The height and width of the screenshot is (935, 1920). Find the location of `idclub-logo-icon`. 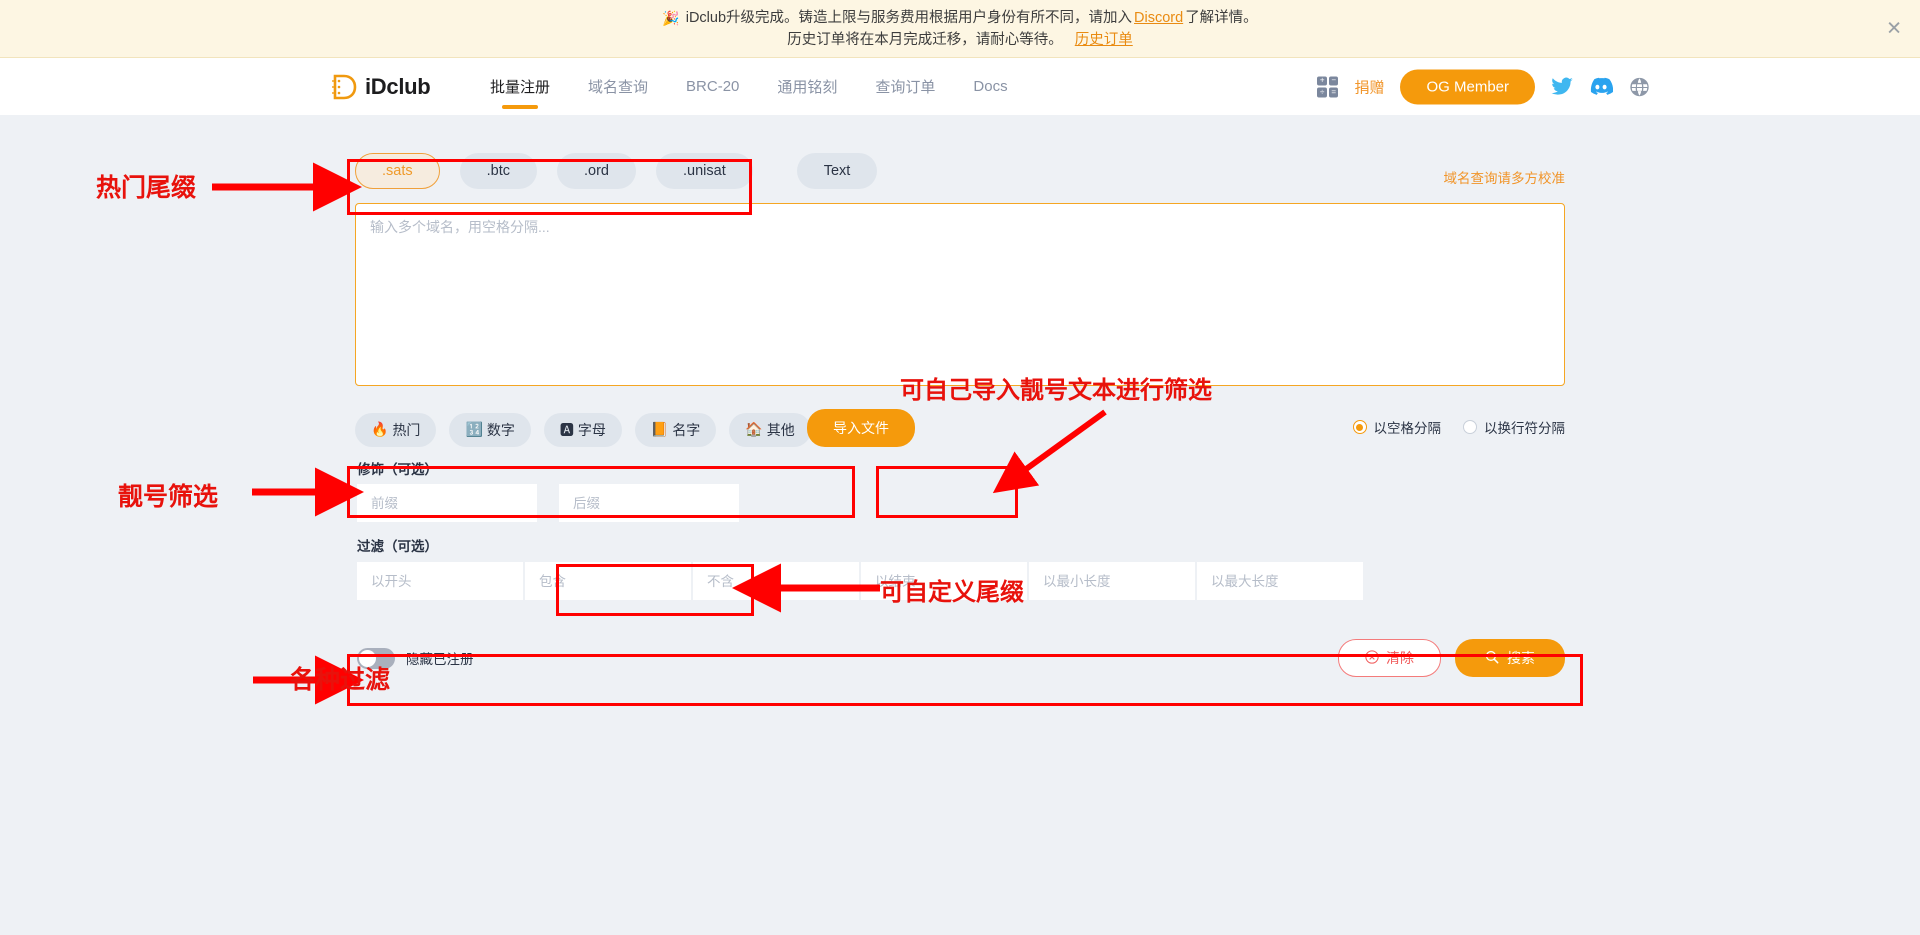

idclub-logo-icon is located at coordinates (344, 87).